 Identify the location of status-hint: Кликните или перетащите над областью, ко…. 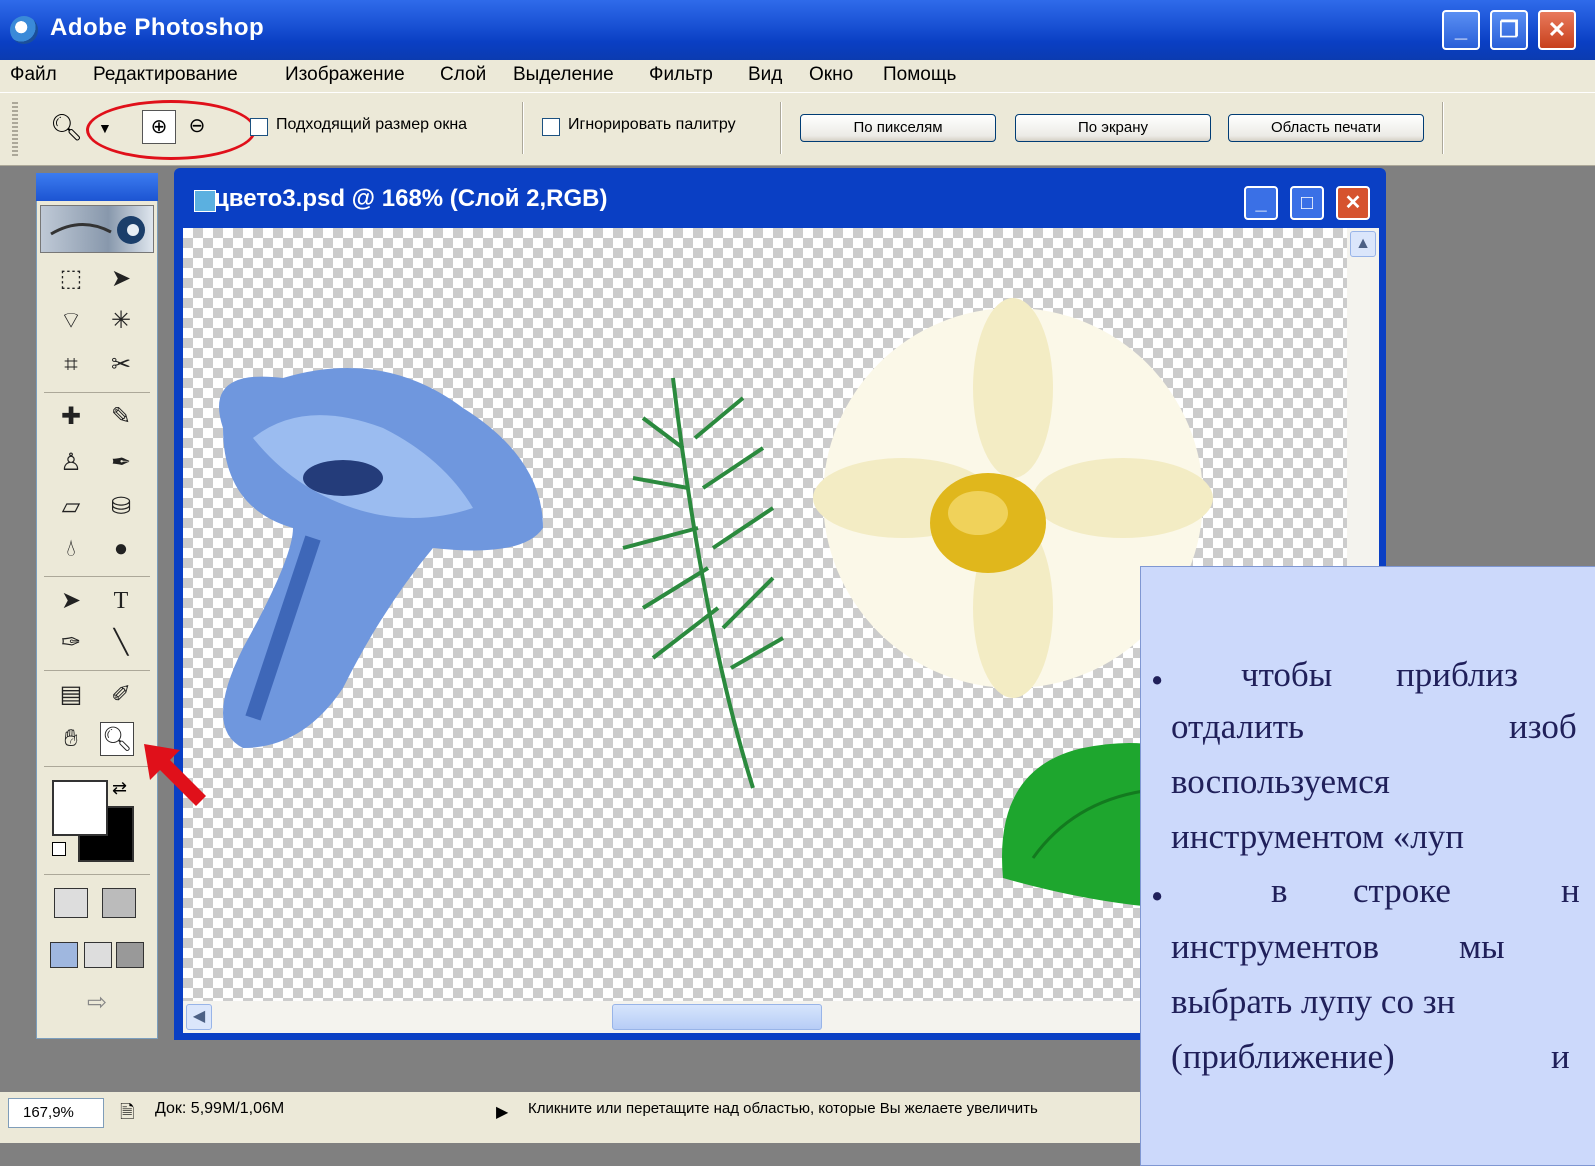
(783, 1108).